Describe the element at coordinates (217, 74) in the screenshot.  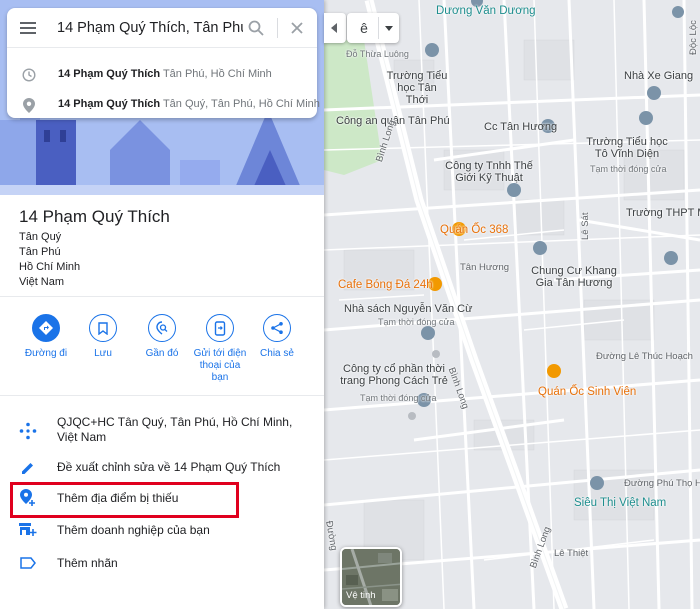
I see `suggestion-subtitle: Tân Phú, Hồ Chí Minh` at that location.